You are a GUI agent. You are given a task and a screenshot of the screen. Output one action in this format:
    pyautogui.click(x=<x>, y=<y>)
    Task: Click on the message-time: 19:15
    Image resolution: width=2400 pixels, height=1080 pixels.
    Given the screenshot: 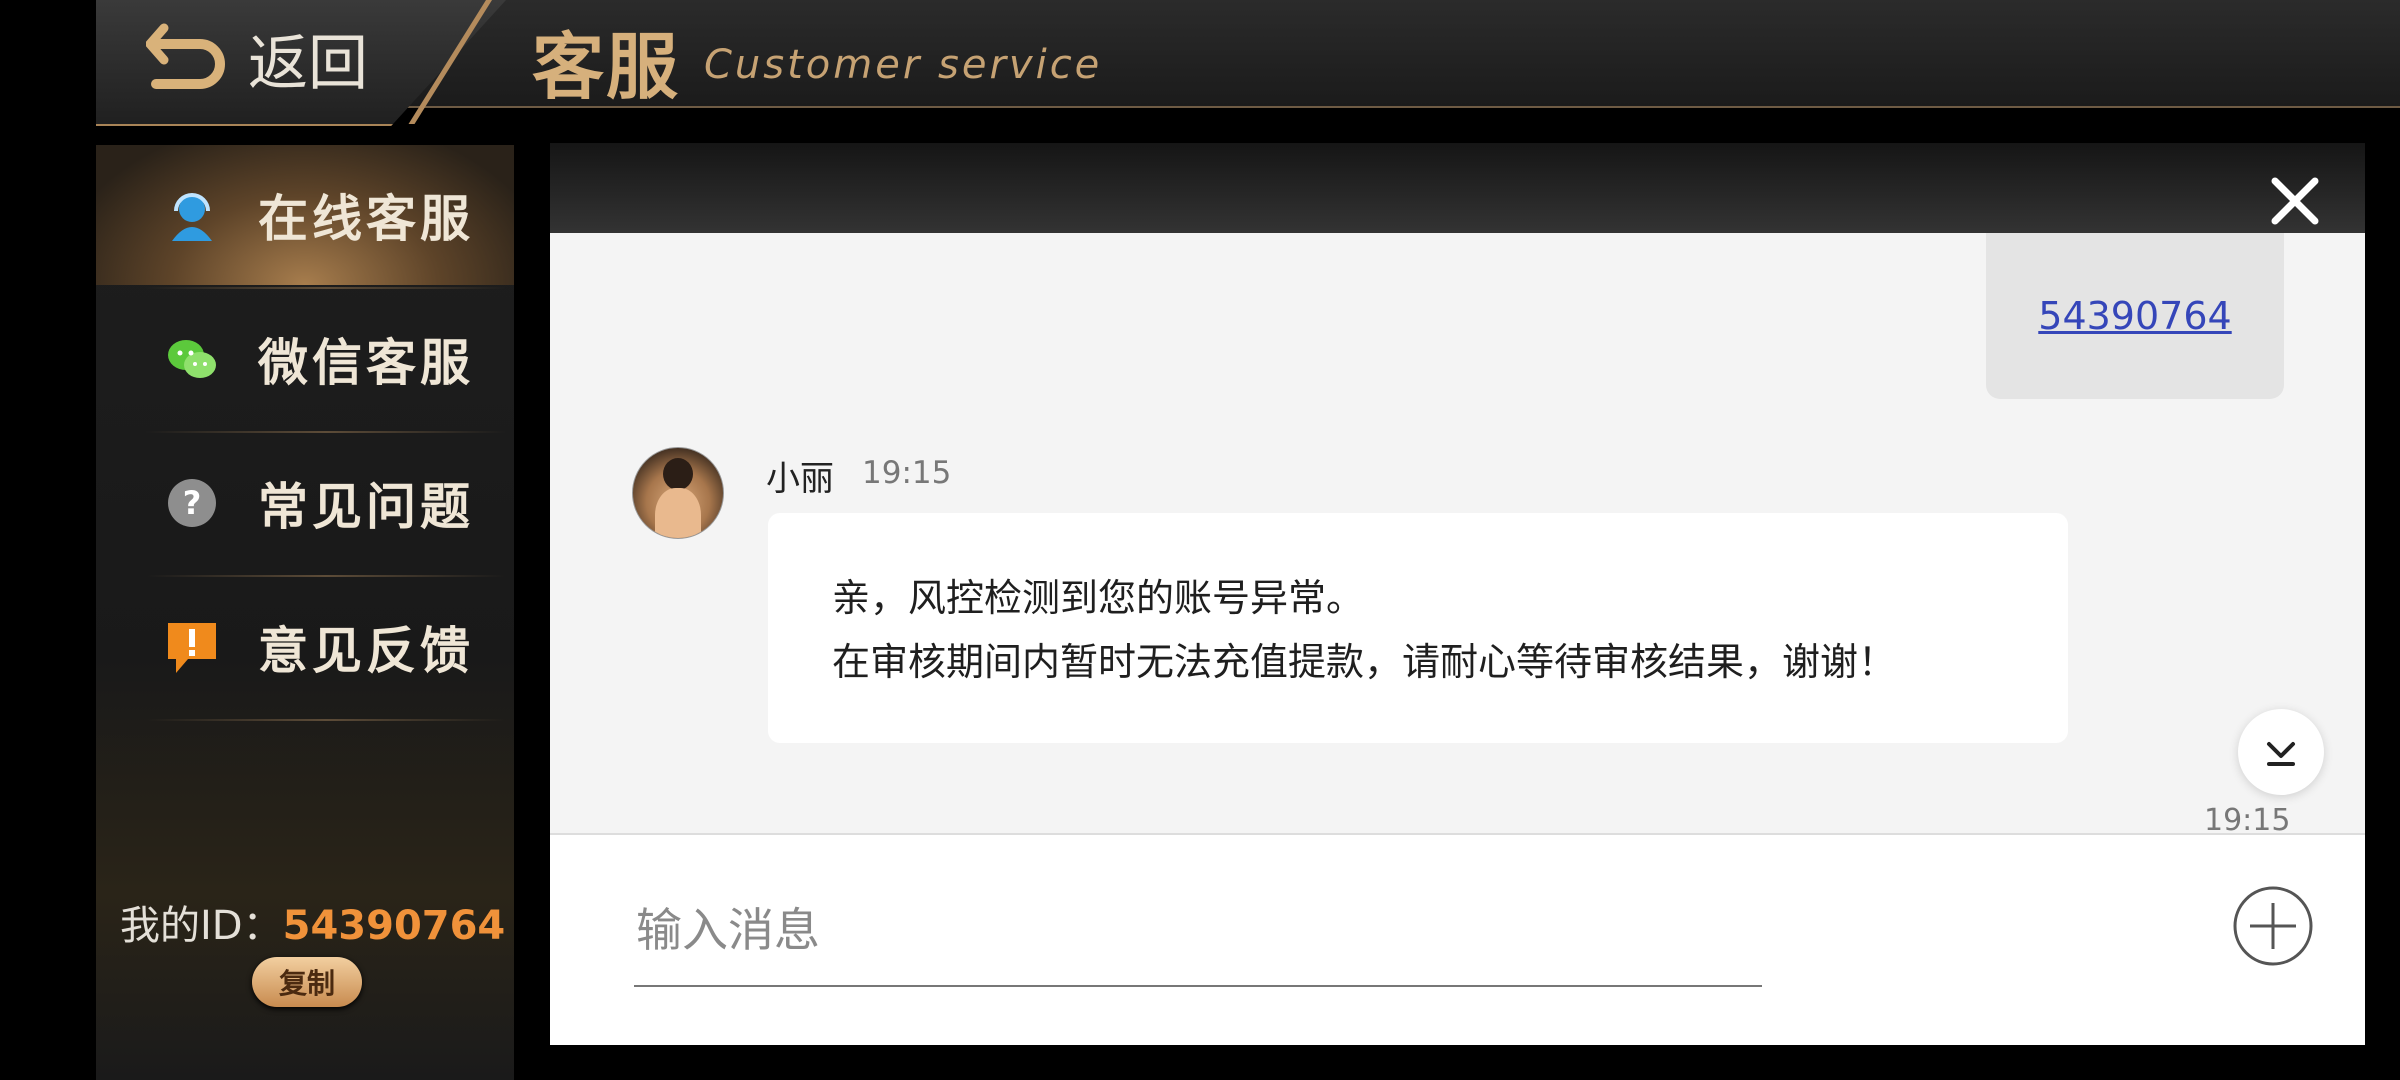 What is the action you would take?
    pyautogui.click(x=907, y=473)
    